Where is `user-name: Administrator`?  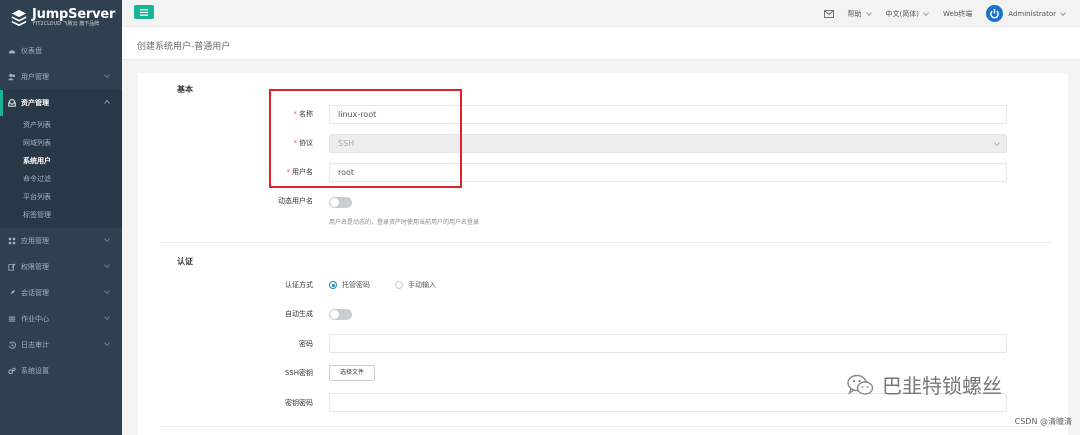 user-name: Administrator is located at coordinates (1032, 13).